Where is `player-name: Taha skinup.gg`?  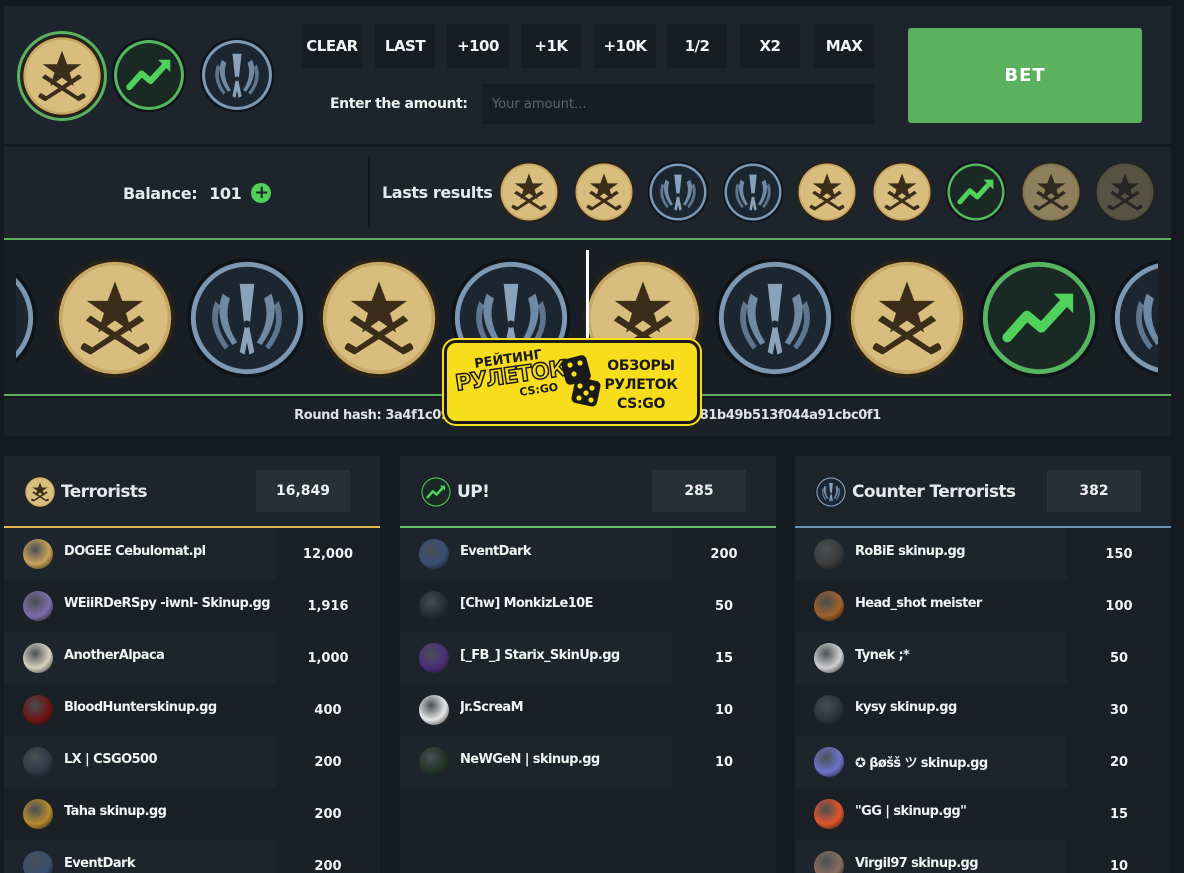 player-name: Taha skinup.gg is located at coordinates (169, 811).